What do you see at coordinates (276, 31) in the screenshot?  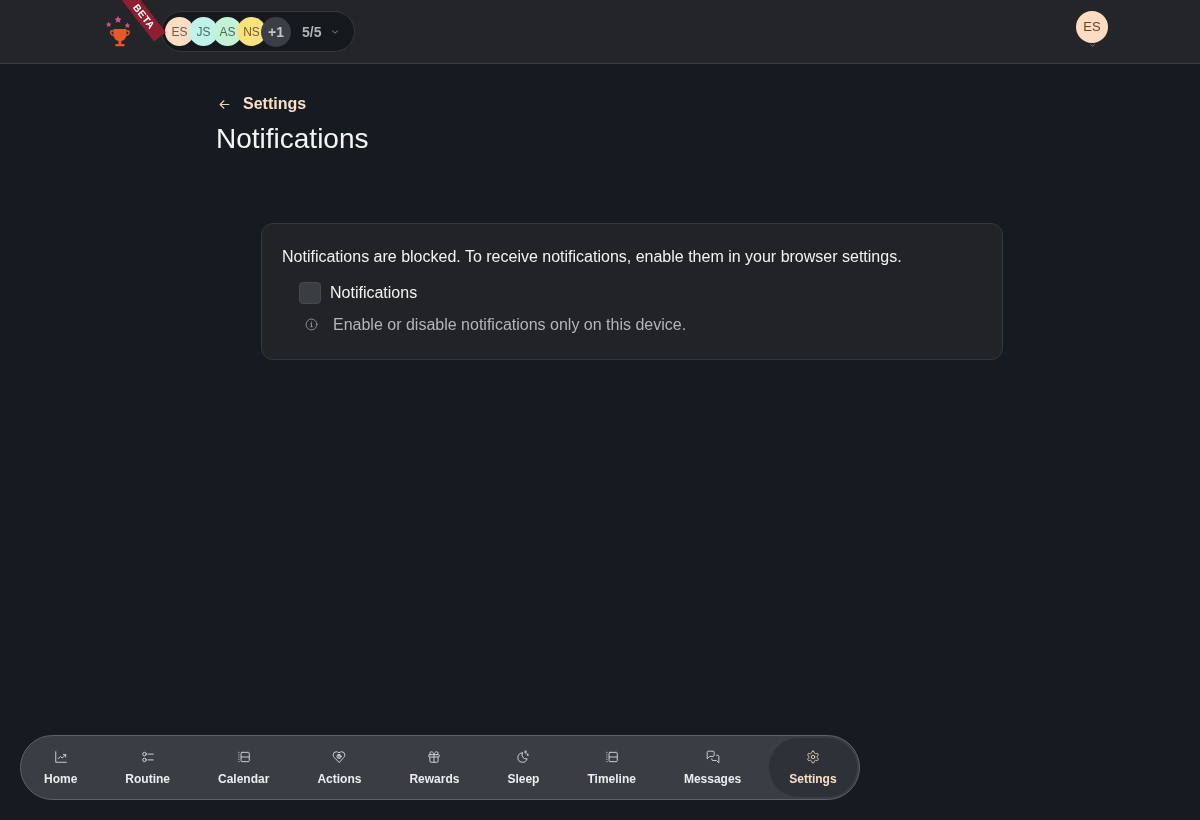 I see `more-members-avatar: +1` at bounding box center [276, 31].